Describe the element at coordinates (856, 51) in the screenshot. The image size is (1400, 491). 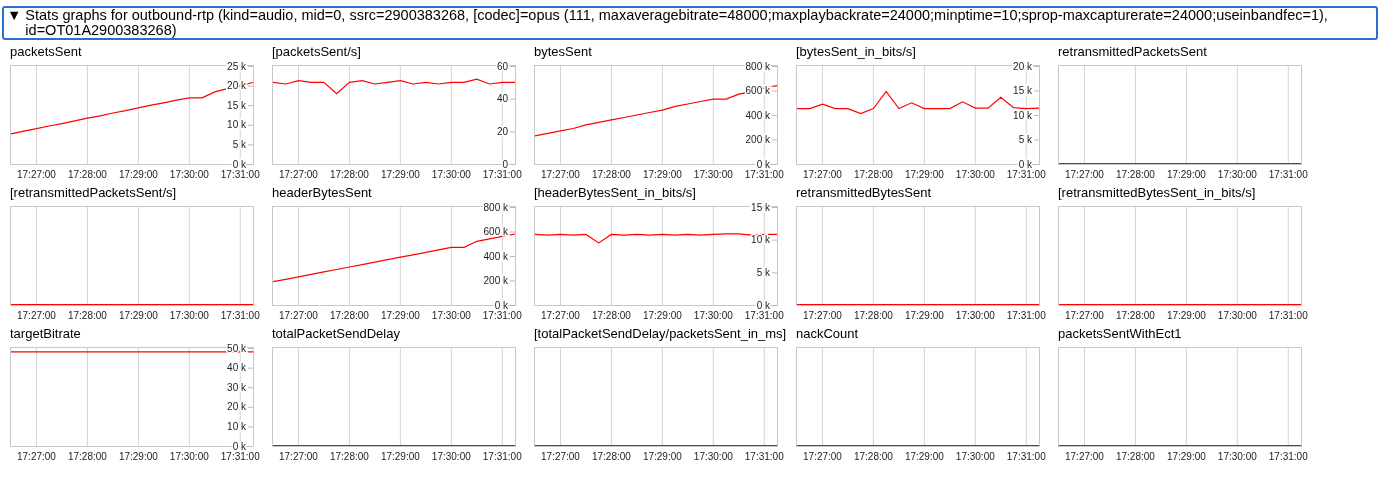
I see `chart-title: [bytesSent_in_bits/s]` at that location.